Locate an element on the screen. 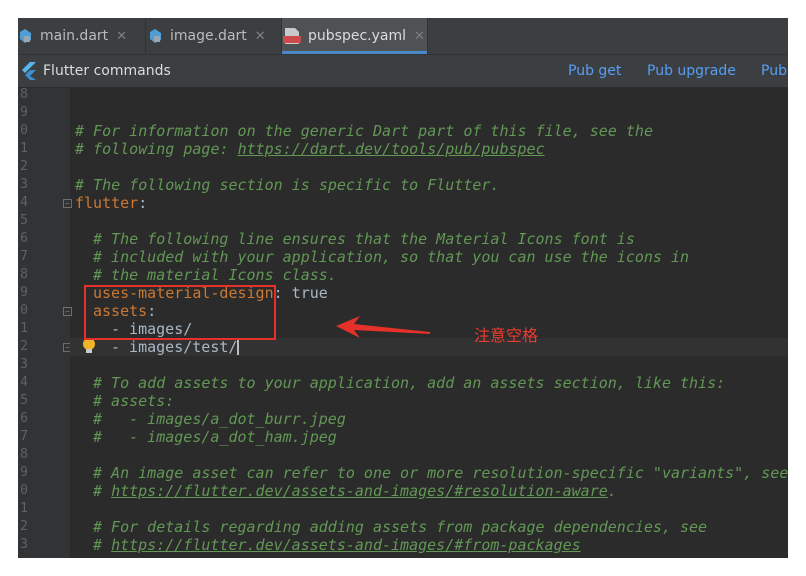 This screenshot has height=576, width=806. tab-label: image.dart is located at coordinates (208, 36).